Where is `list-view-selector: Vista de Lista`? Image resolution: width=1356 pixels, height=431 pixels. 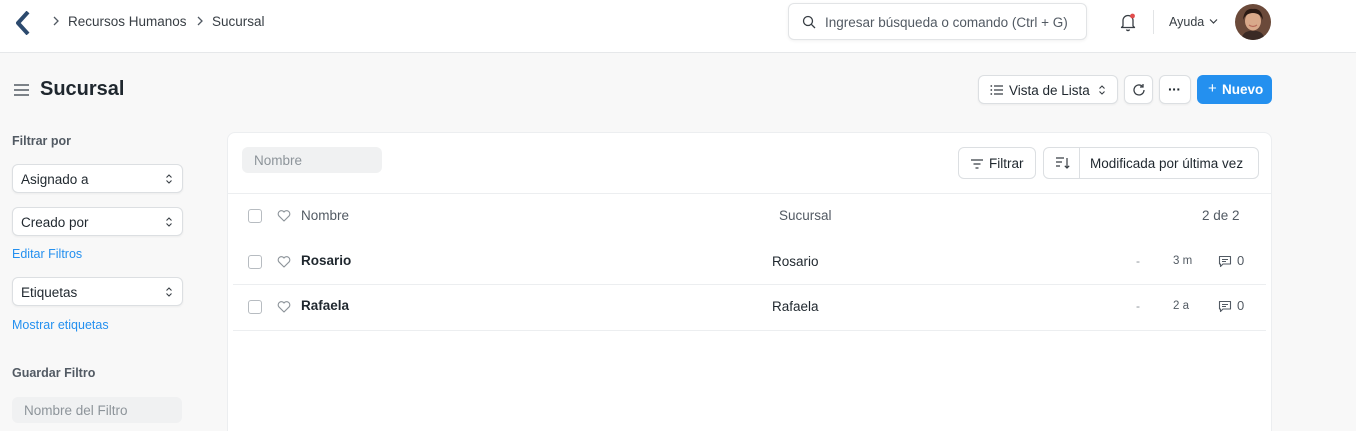 list-view-selector: Vista de Lista is located at coordinates (1048, 89).